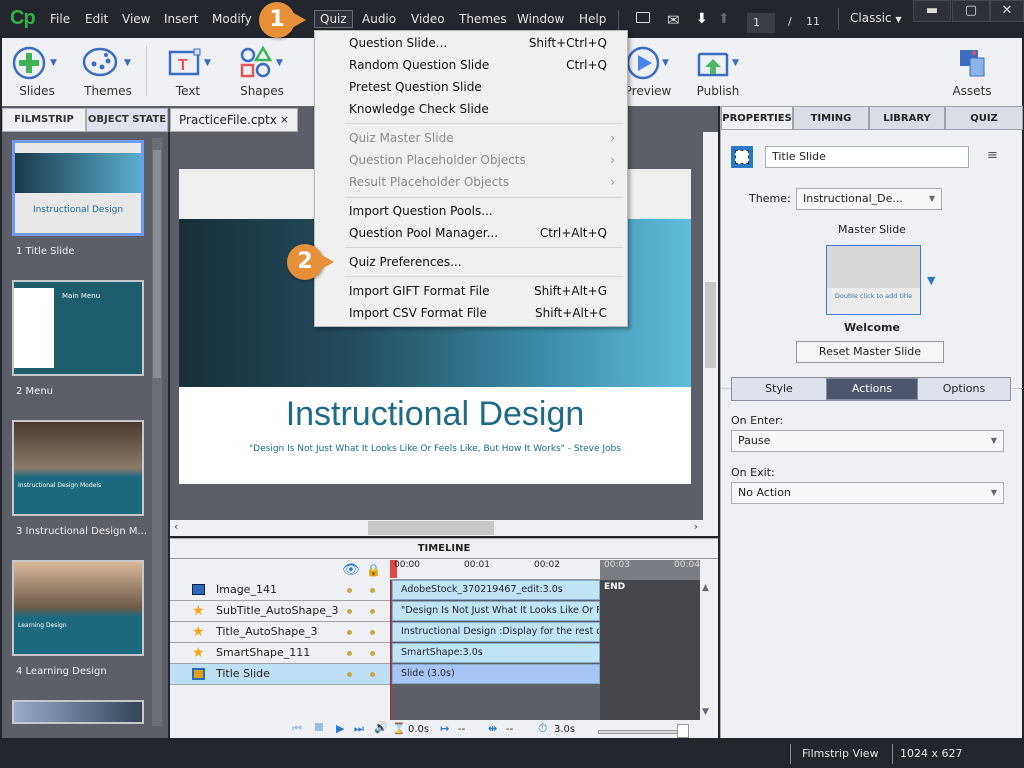 The height and width of the screenshot is (768, 1024). I want to click on zoom-slider, so click(643, 731).